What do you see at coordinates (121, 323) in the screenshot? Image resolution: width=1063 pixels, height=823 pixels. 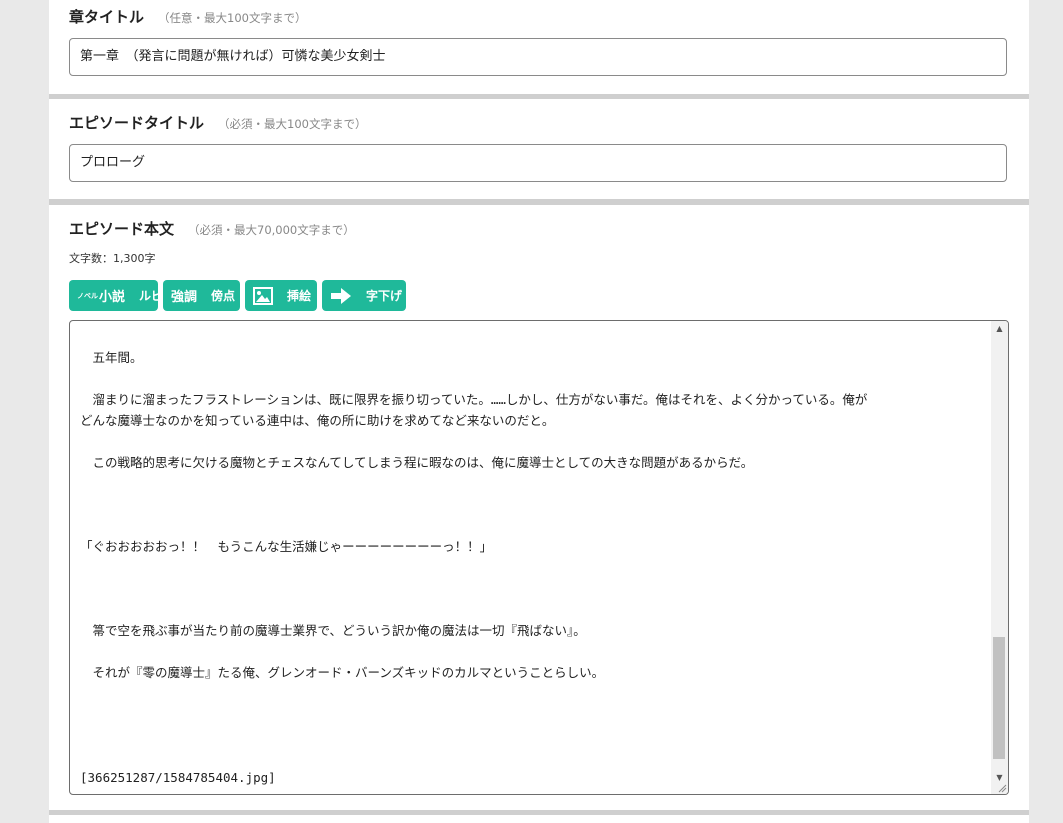 I see `partial-top-line: ……。……。……。` at bounding box center [121, 323].